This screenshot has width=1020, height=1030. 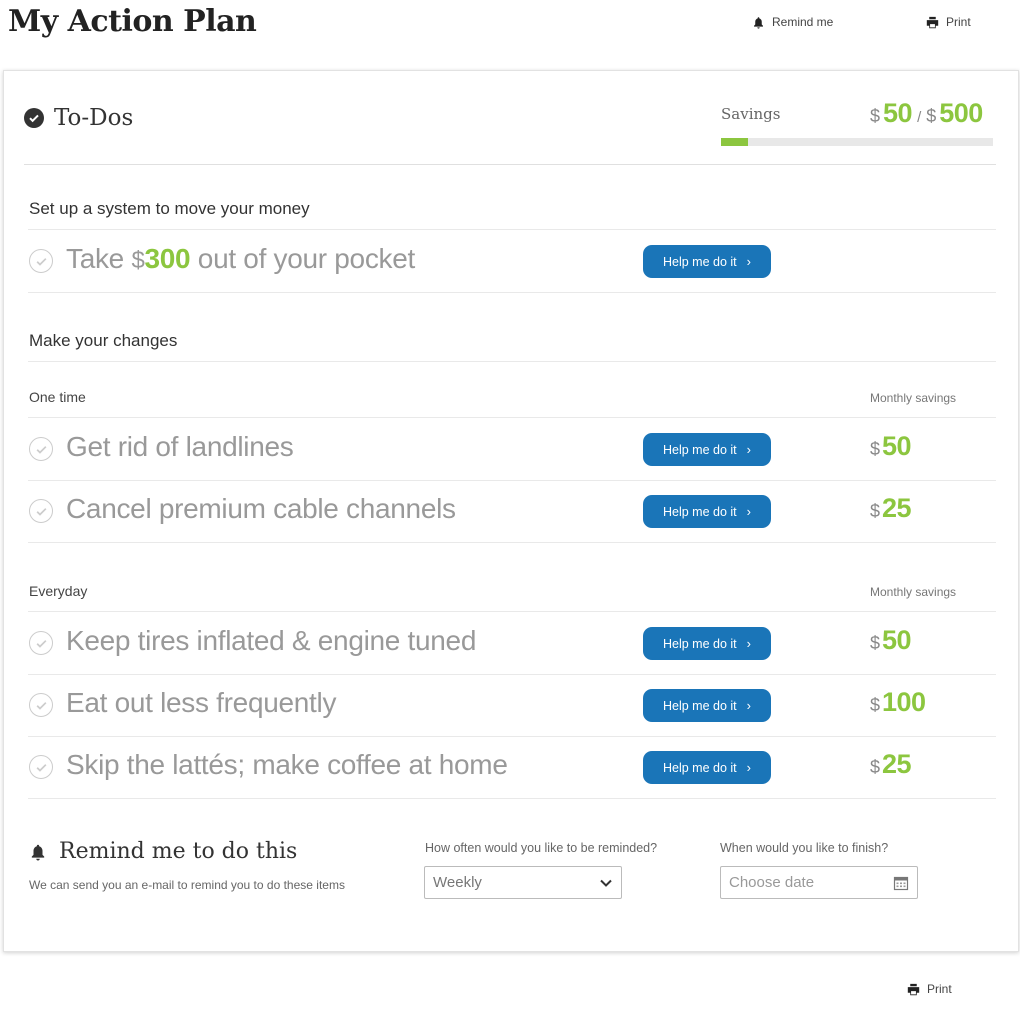 What do you see at coordinates (961, 113) in the screenshot?
I see `savings-goal: 500` at bounding box center [961, 113].